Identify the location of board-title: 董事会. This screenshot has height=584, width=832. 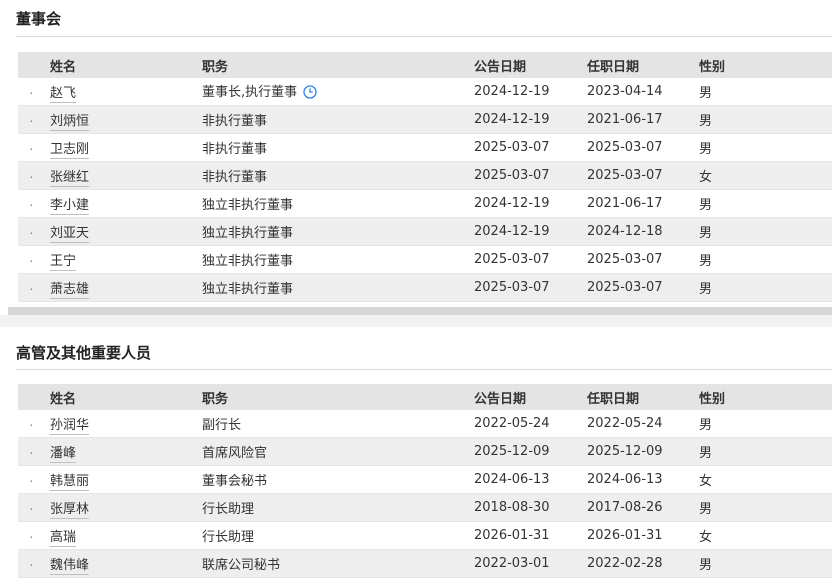
(39, 19).